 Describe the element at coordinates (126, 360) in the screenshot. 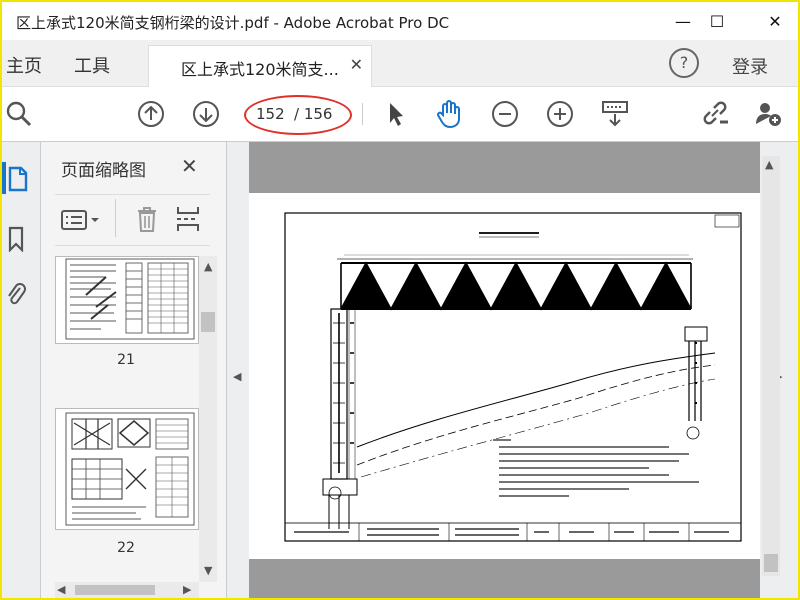

I see `thumbnail-page-number: 21` at that location.